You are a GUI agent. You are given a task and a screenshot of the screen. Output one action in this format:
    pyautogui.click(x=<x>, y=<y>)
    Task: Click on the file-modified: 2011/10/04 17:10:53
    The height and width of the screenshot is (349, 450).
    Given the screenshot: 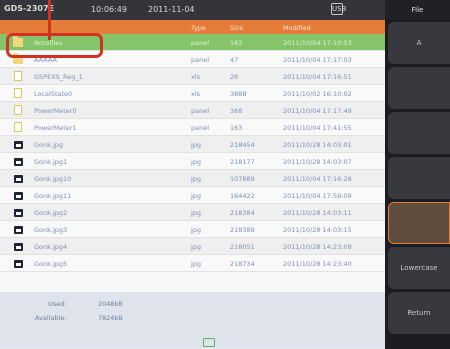 What is the action you would take?
    pyautogui.click(x=317, y=43)
    